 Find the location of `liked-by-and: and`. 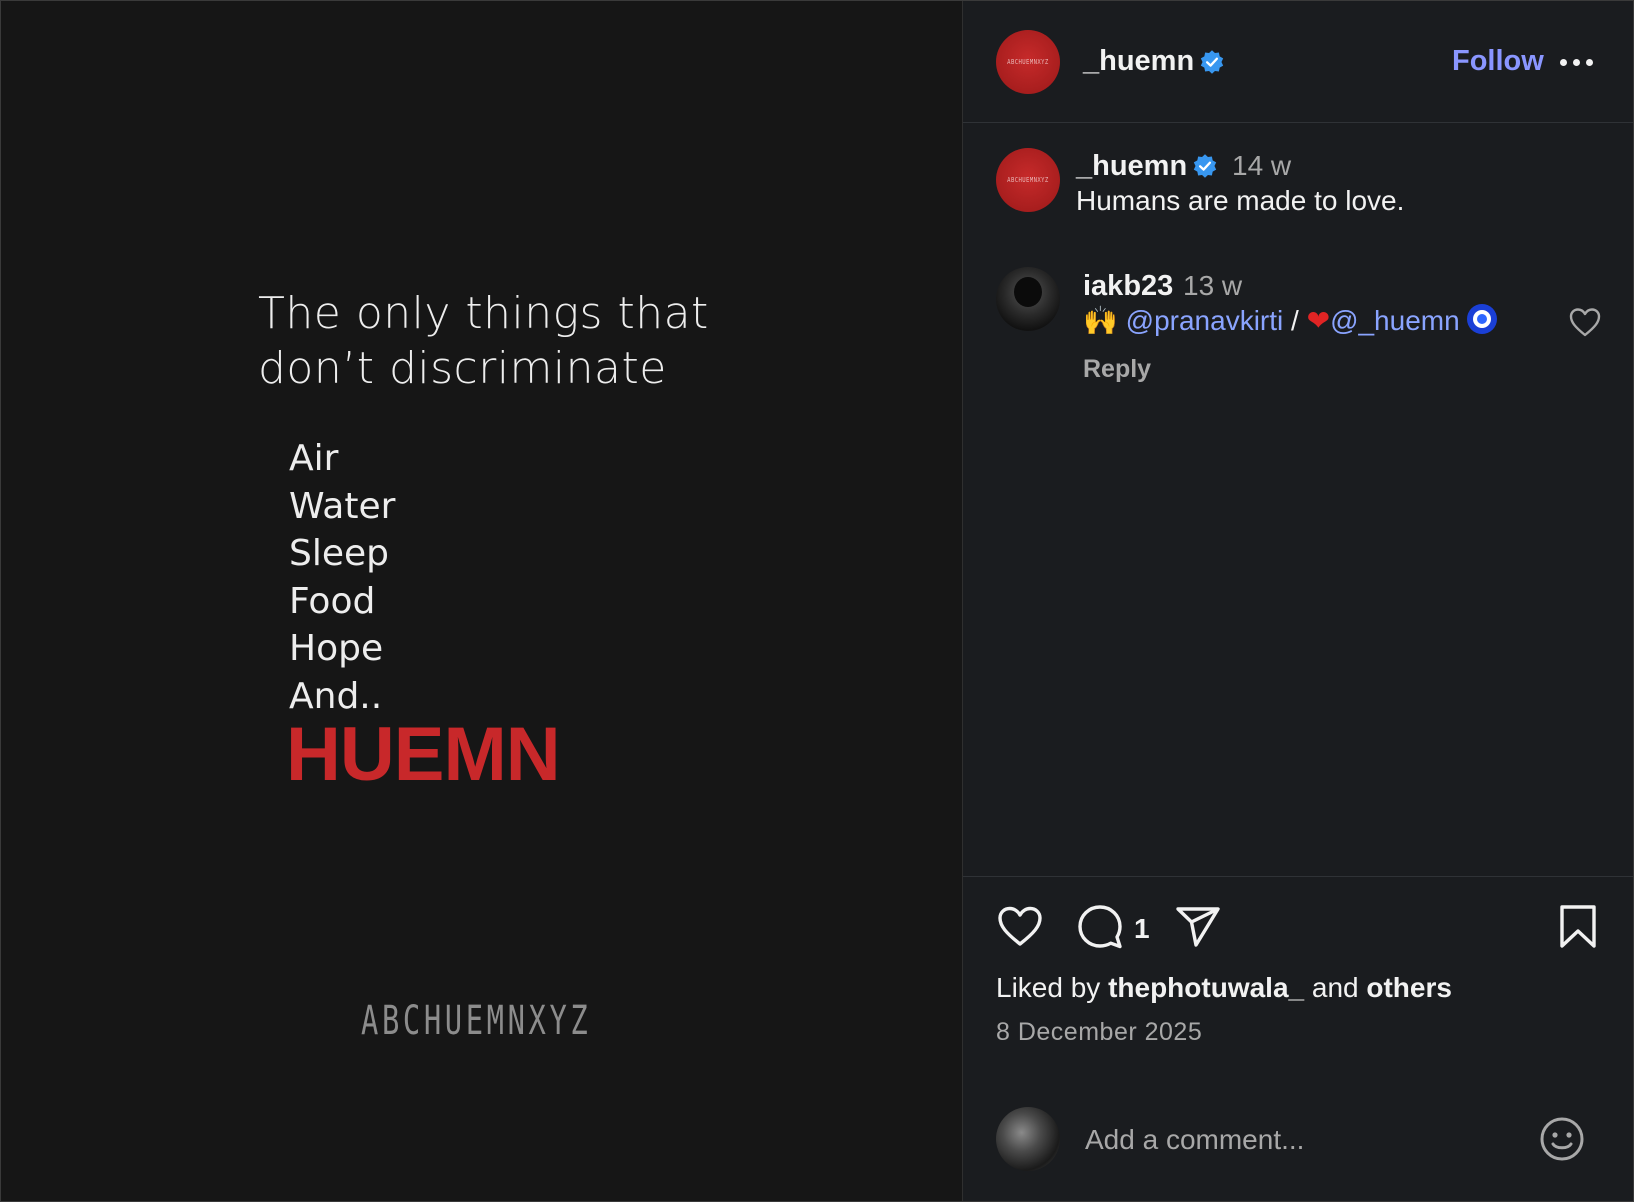

liked-by-and: and is located at coordinates (1335, 987).